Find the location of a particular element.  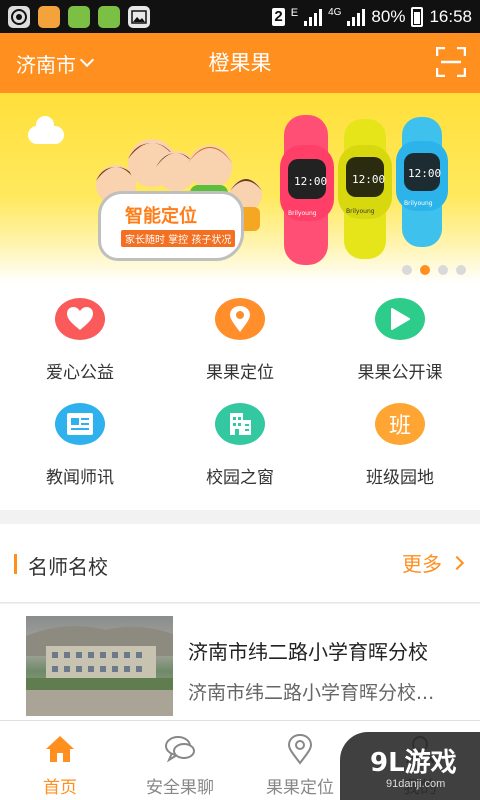

more-link: 更多 is located at coordinates (433, 562).